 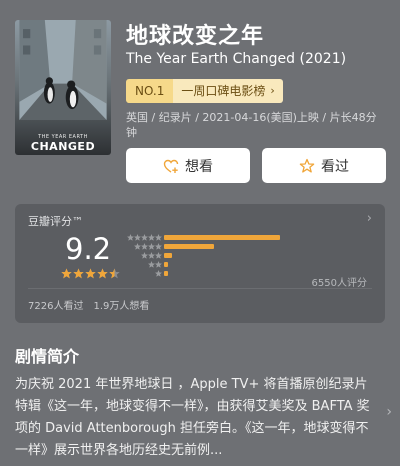 I want to click on ranking-number: NO.1, so click(x=150, y=91).